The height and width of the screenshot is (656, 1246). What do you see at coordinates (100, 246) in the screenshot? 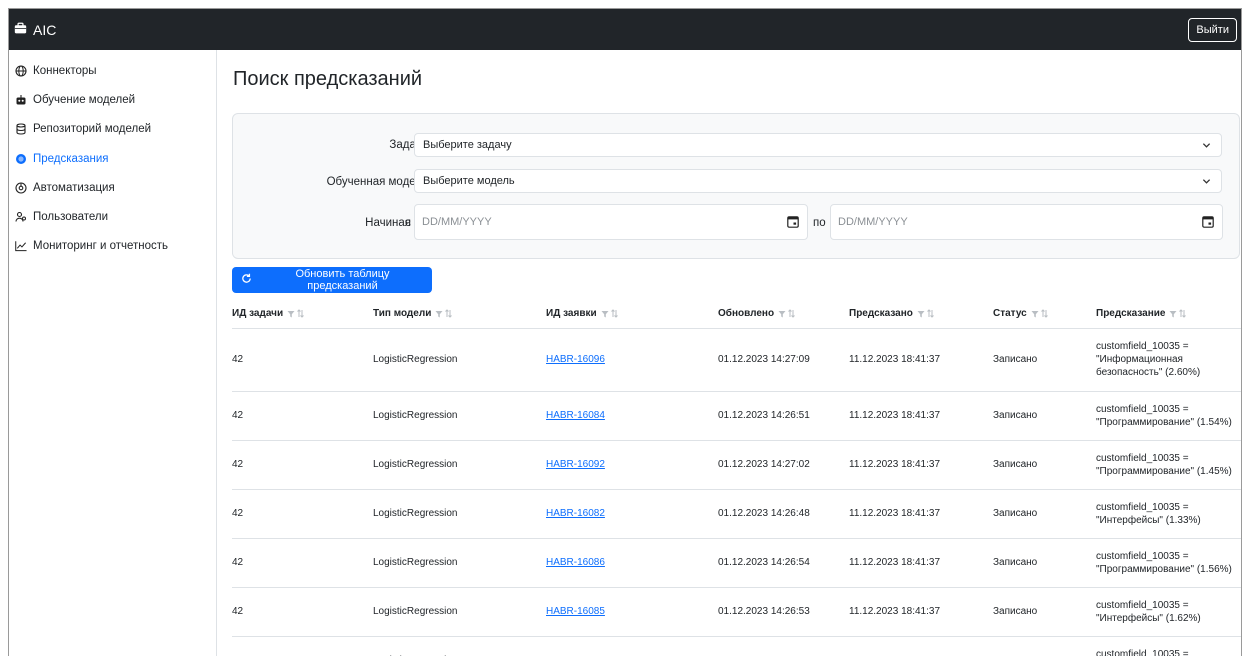
I see `sidebar-item-label: Мониторинг и отчетность` at bounding box center [100, 246].